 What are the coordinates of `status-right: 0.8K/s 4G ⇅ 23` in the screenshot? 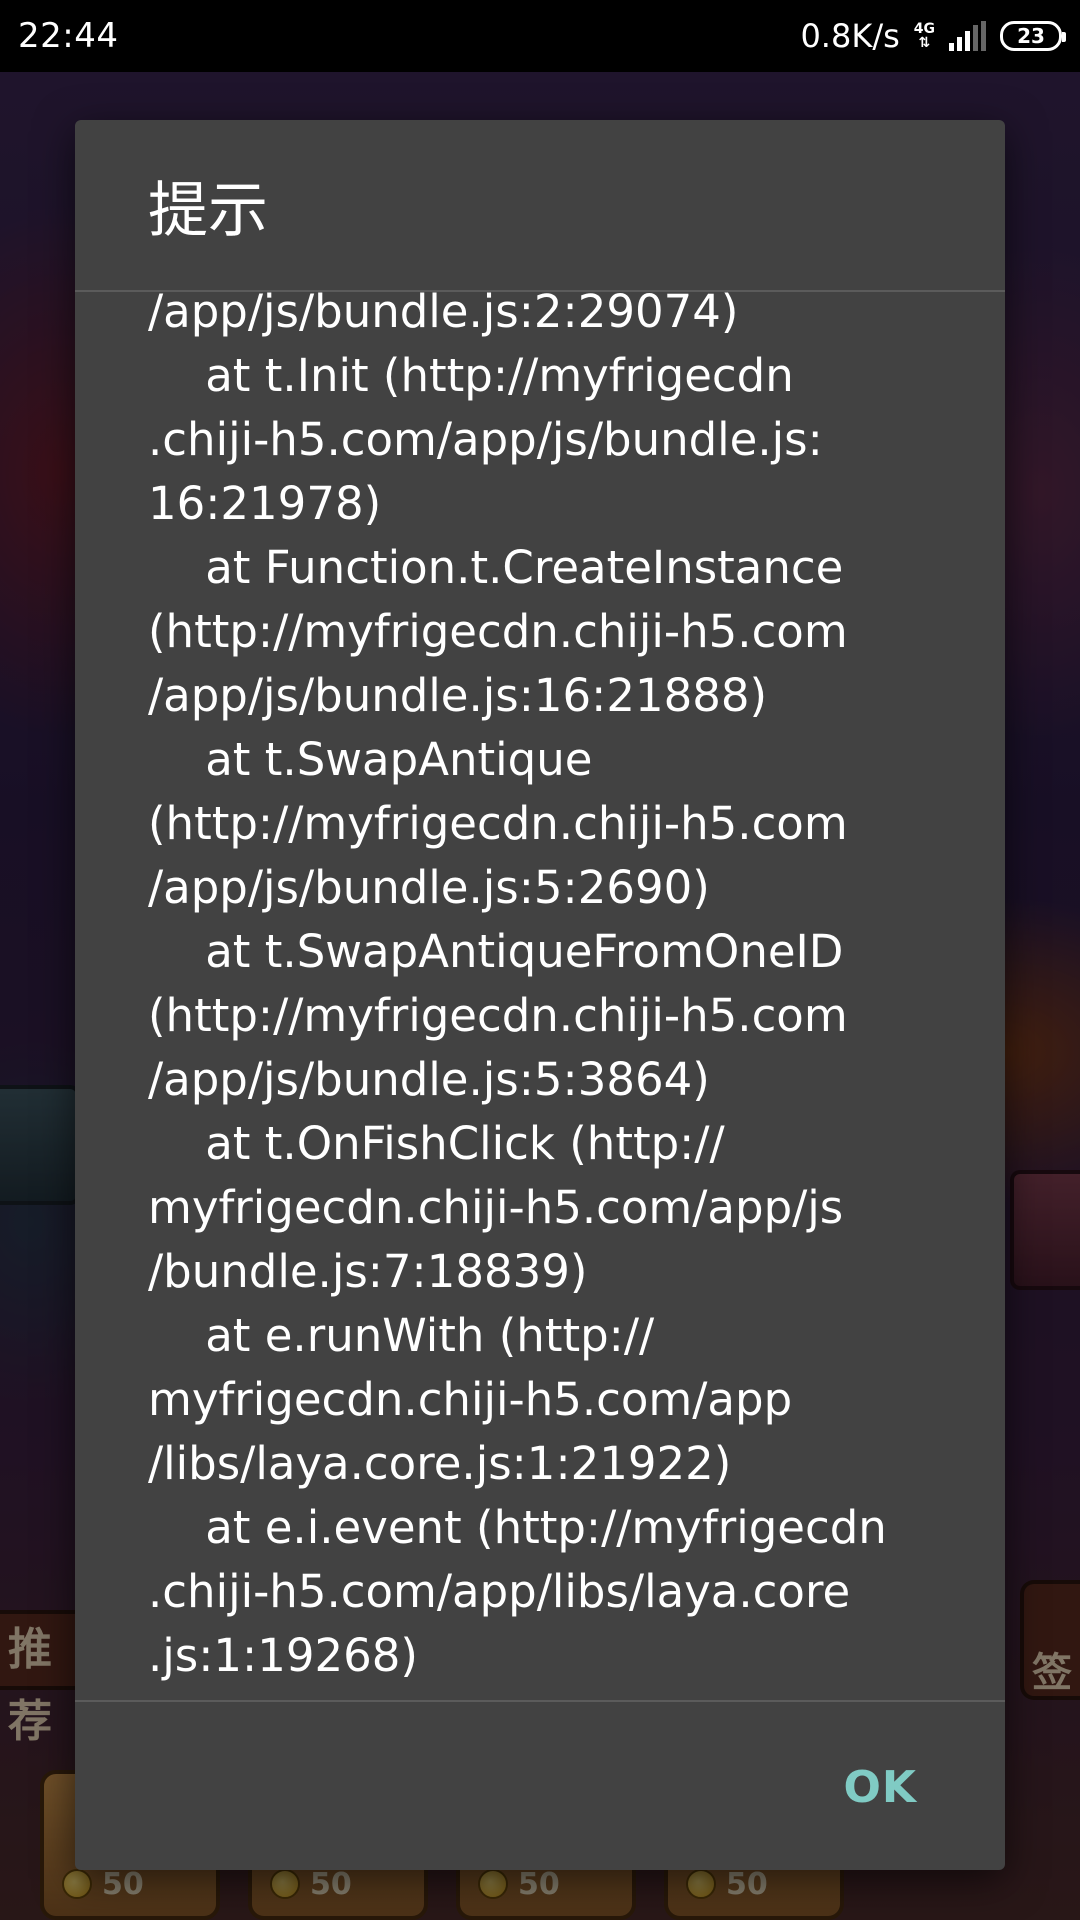 It's located at (933, 36).